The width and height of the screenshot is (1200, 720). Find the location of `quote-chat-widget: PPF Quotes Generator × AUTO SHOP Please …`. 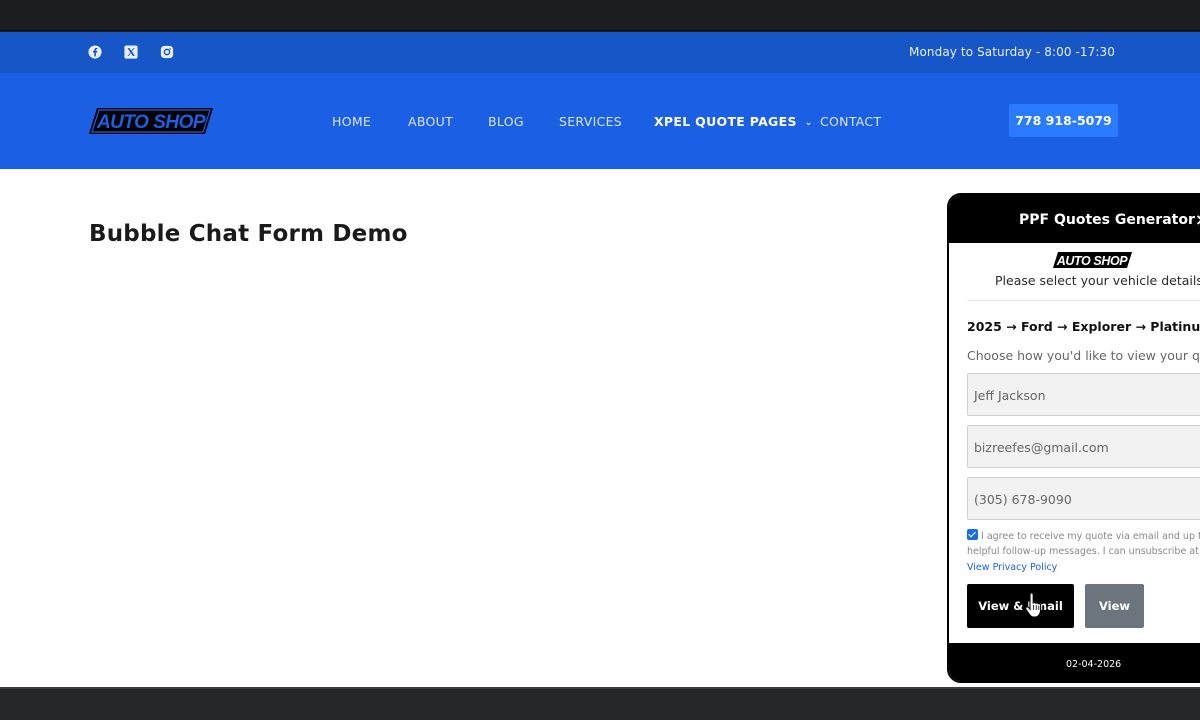

quote-chat-widget: PPF Quotes Generator × AUTO SHOP Please … is located at coordinates (1073, 438).